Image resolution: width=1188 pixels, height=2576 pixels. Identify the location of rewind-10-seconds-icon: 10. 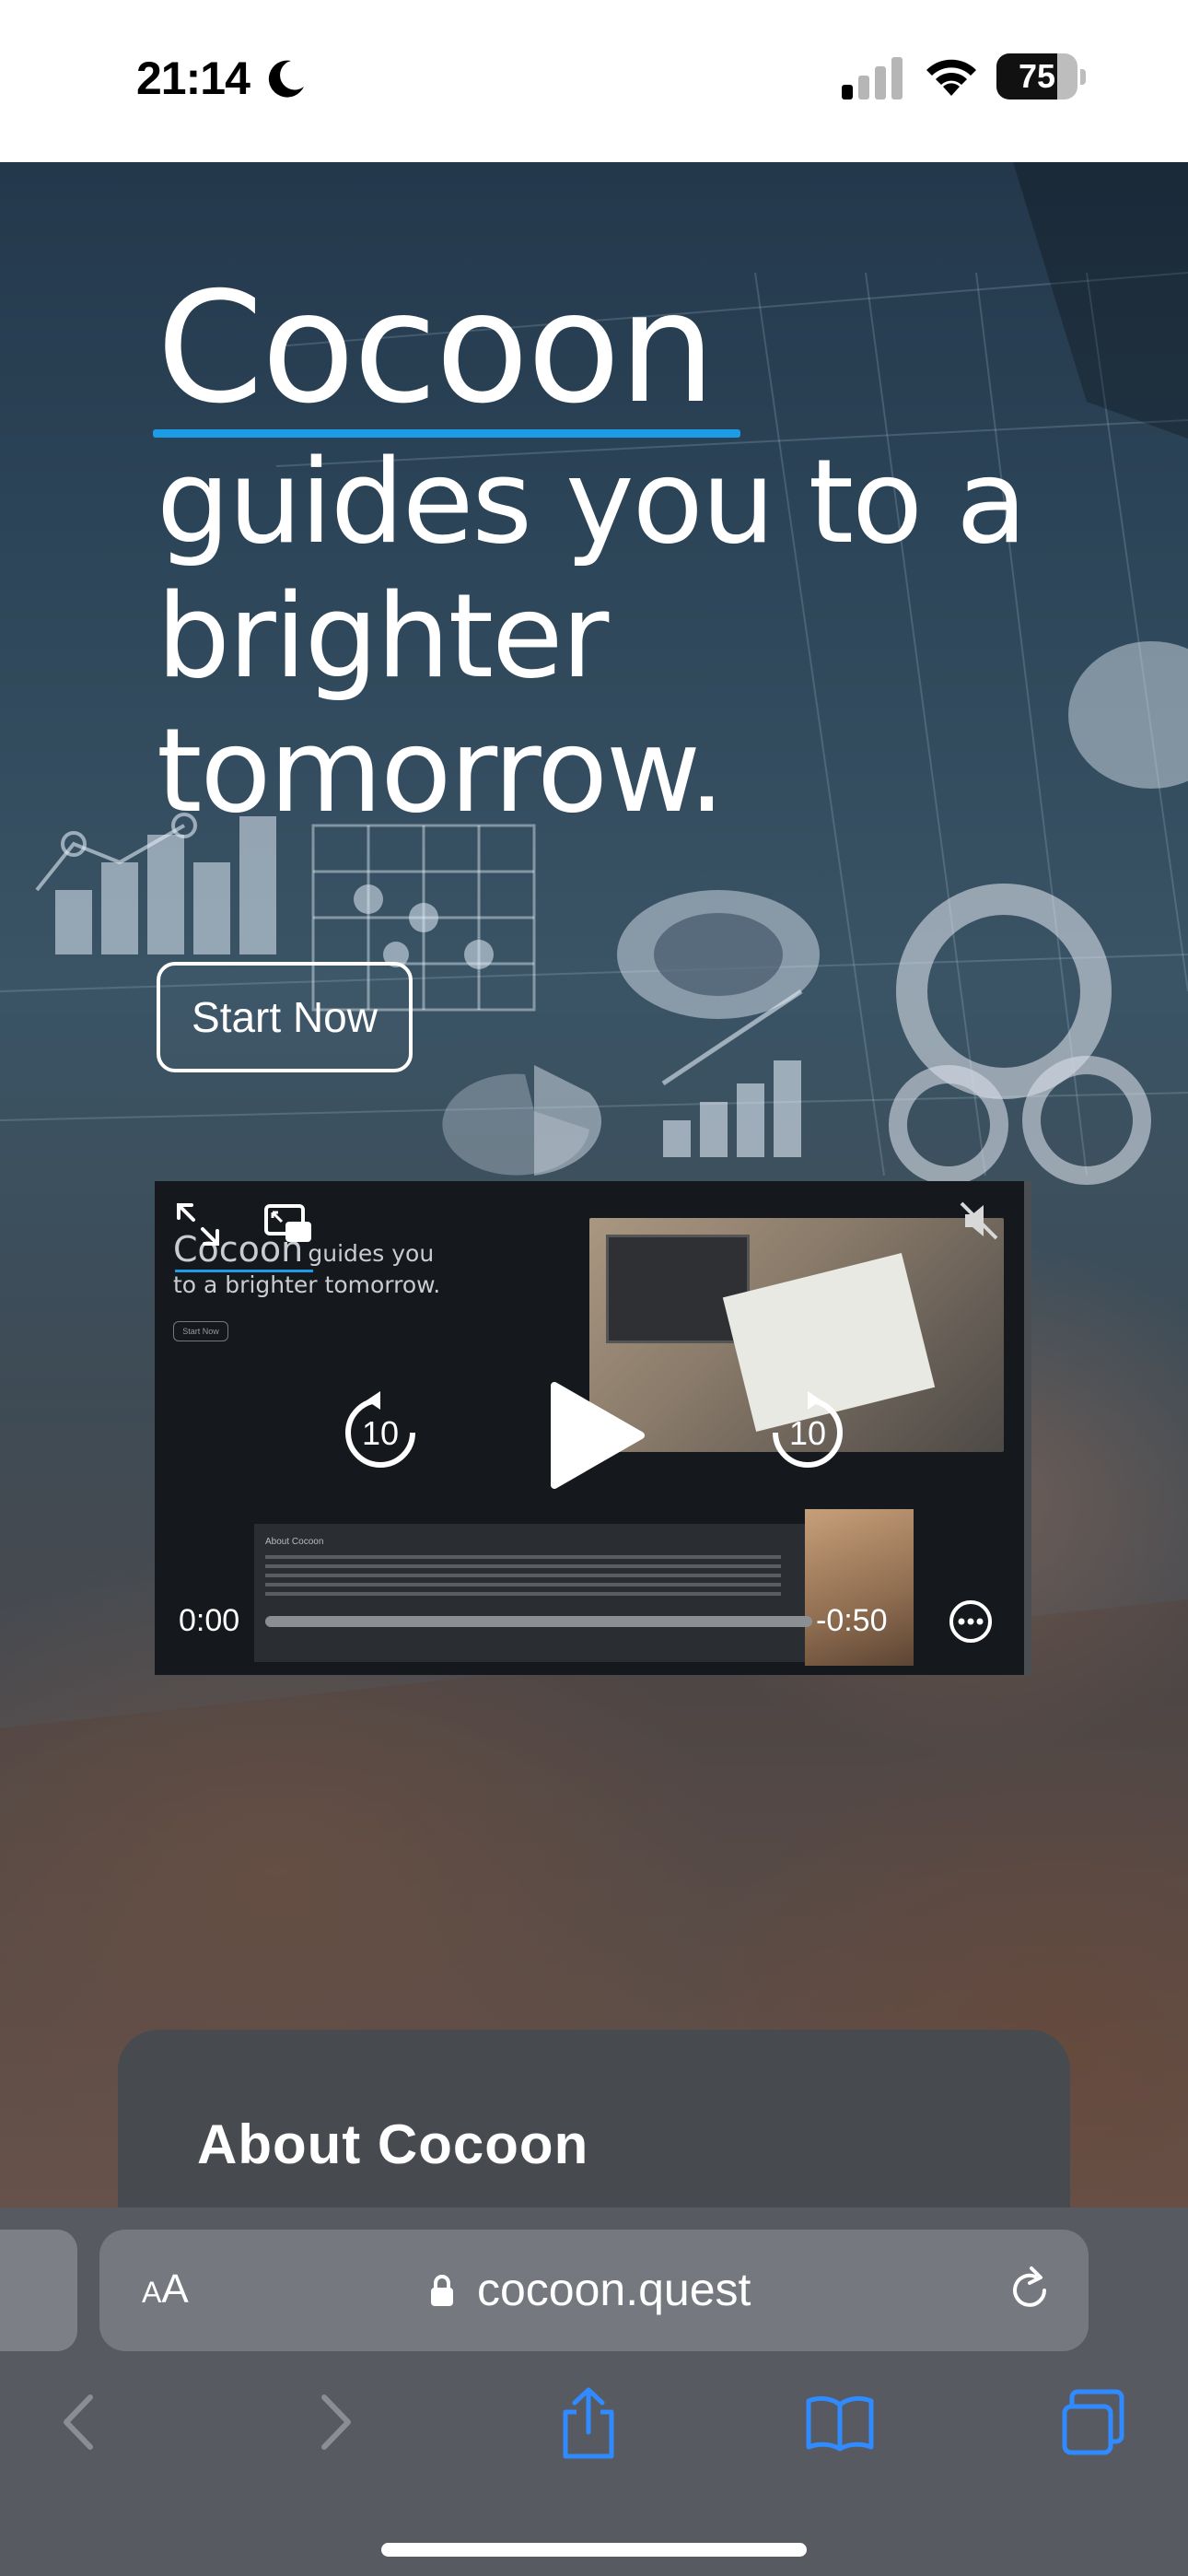
(380, 1432).